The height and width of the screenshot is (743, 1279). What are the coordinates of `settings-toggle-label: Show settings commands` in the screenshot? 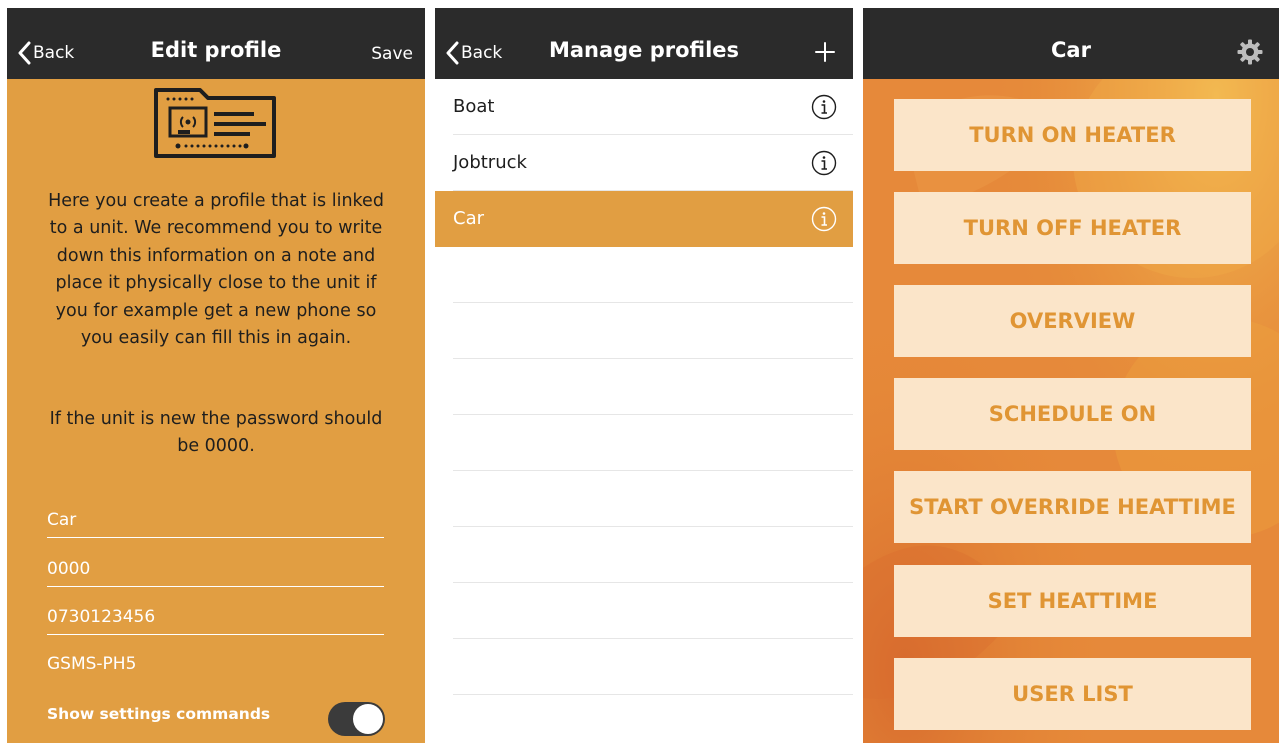 It's located at (159, 714).